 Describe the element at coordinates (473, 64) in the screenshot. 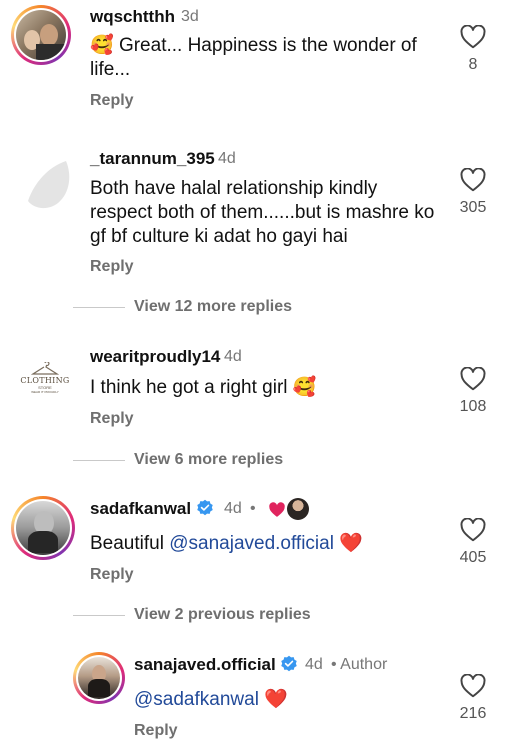

I see `like-count: 8` at that location.